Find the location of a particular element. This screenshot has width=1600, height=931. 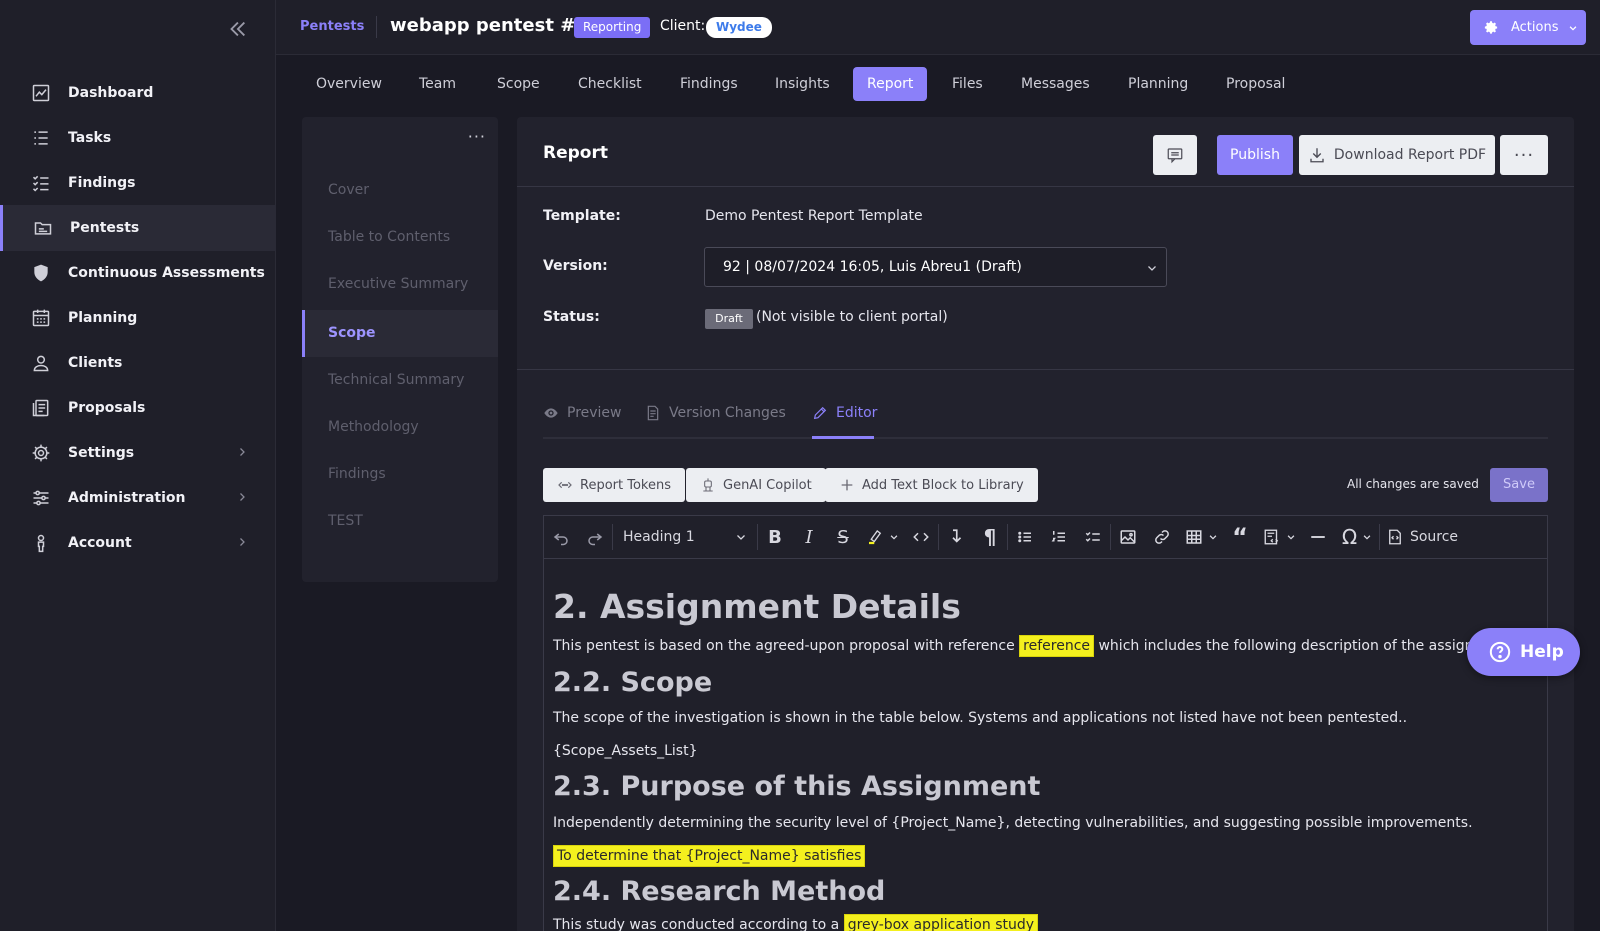

numbered-list-button is located at coordinates (1059, 537).